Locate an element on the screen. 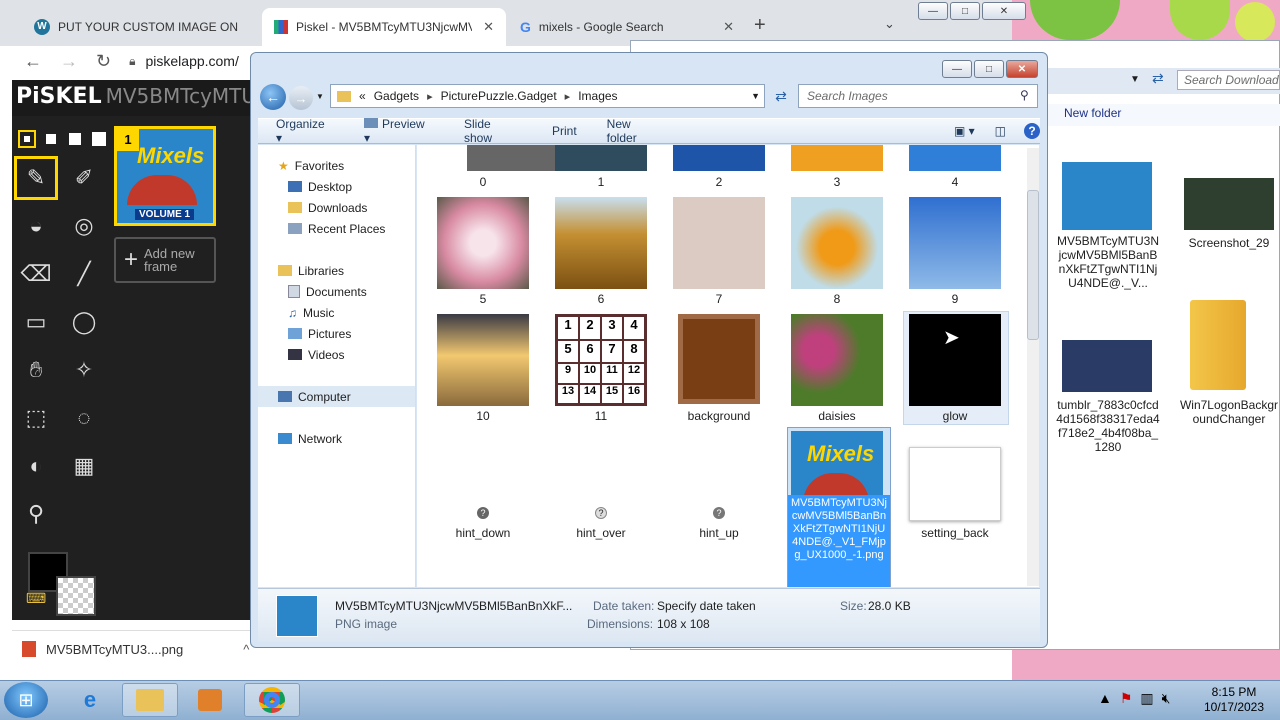 The image size is (1280, 720). file-thumb-11: 1 2 3 4 5 6 7 8 9 10 11 12 13 14 15 16 is located at coordinates (601, 360).